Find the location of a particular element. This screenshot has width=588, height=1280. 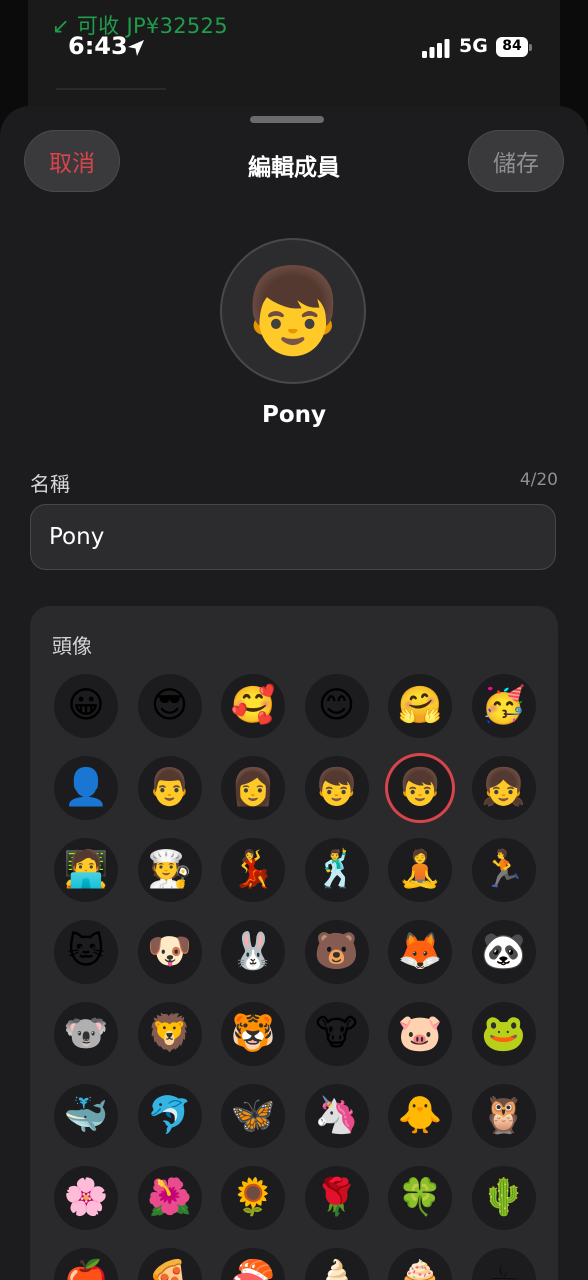

name-char-count: 4/20 is located at coordinates (538, 480).